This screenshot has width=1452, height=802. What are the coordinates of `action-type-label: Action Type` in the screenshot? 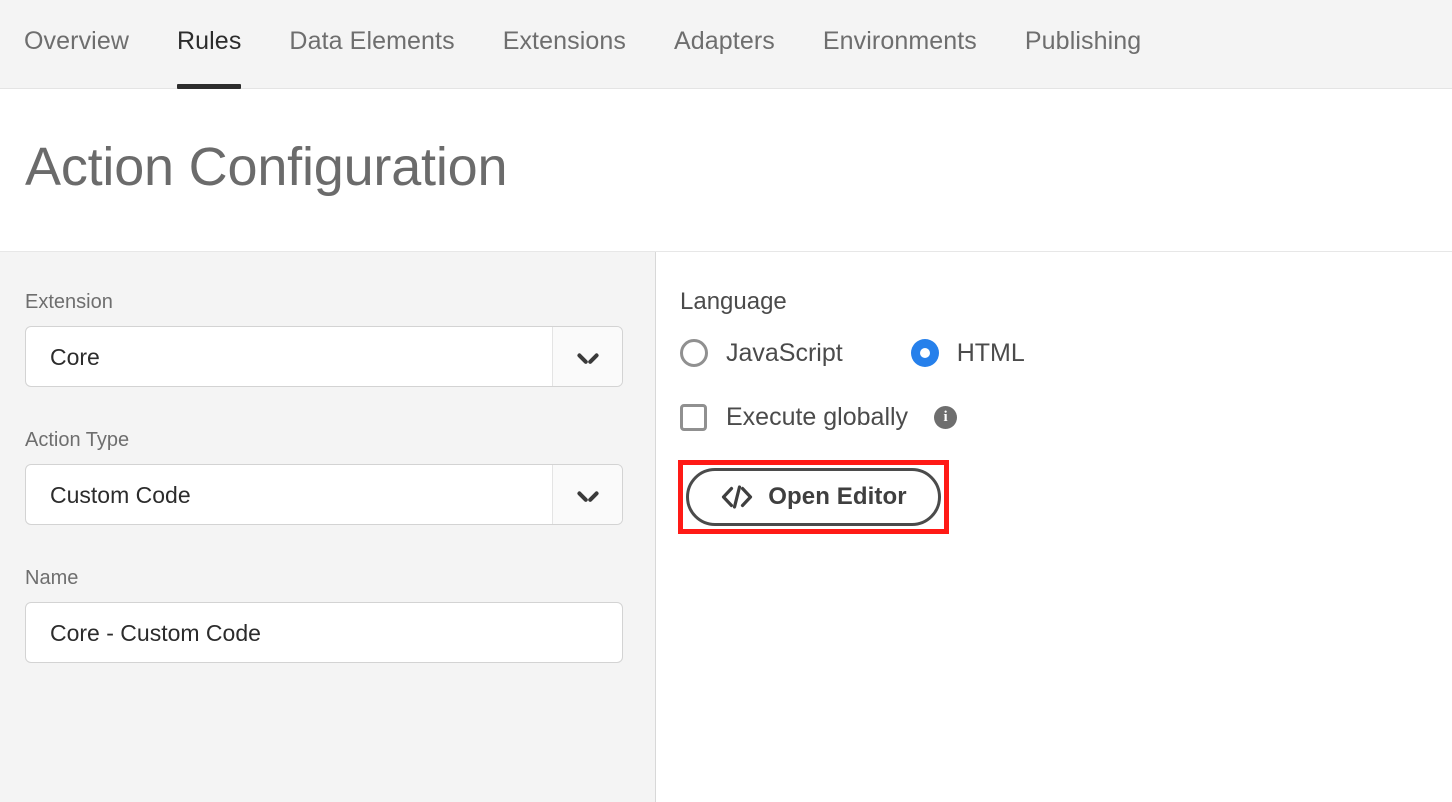 It's located at (77, 440).